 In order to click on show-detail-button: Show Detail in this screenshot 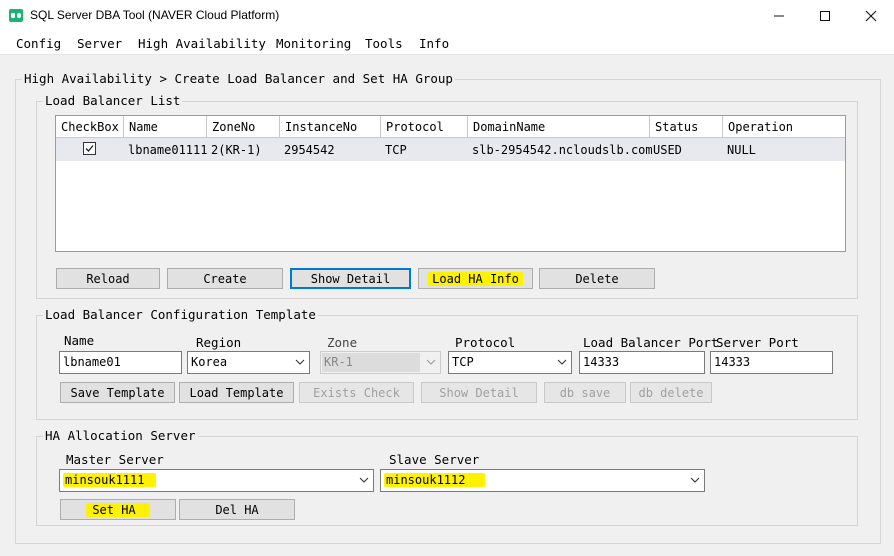, I will do `click(350, 278)`.